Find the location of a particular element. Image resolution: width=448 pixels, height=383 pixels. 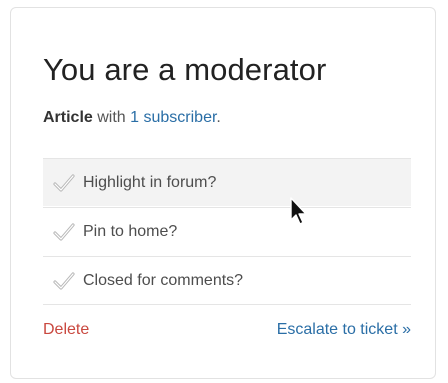

mouse-pointer-icon is located at coordinates (298, 211).